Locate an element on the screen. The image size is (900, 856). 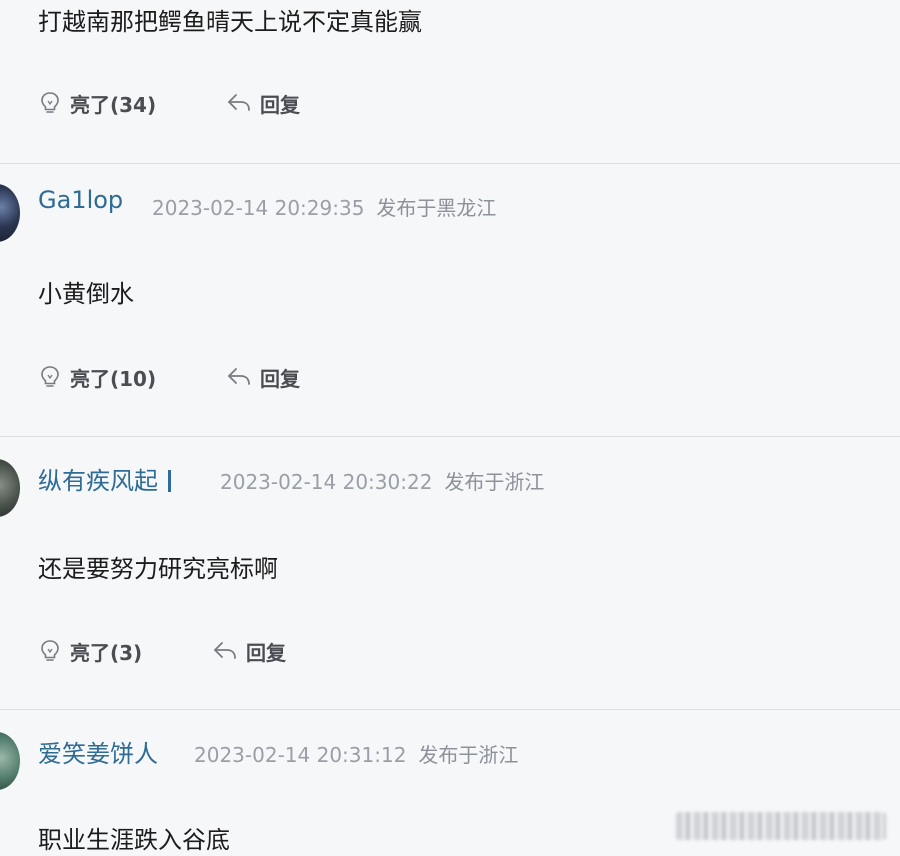
like-button: 亮了(3) is located at coordinates (90, 651).